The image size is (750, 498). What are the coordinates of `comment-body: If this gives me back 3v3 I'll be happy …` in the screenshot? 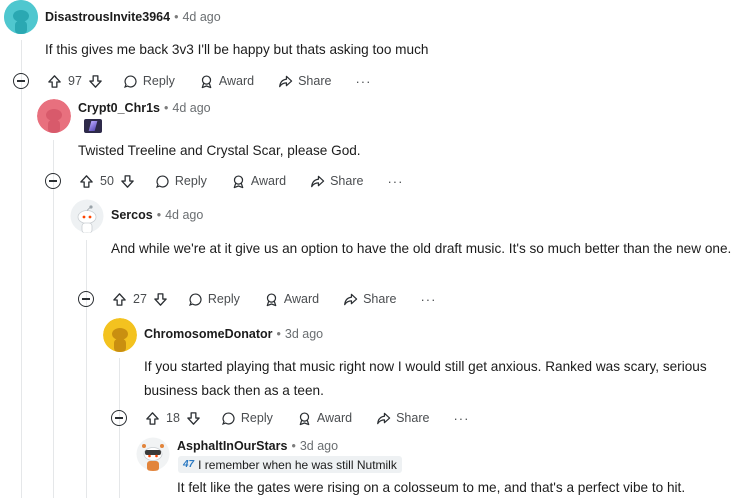 It's located at (237, 49).